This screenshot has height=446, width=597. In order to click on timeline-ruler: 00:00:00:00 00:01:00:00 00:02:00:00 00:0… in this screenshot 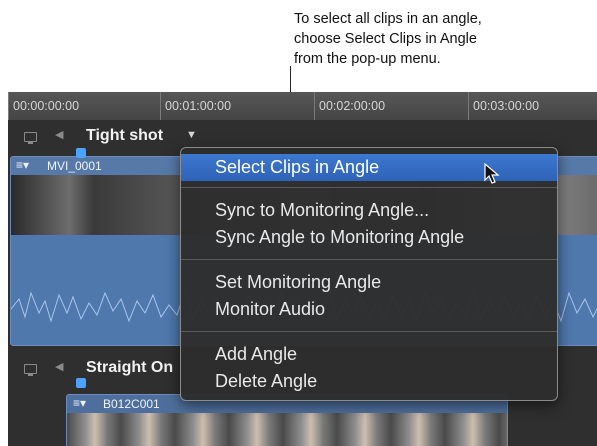, I will do `click(302, 106)`.